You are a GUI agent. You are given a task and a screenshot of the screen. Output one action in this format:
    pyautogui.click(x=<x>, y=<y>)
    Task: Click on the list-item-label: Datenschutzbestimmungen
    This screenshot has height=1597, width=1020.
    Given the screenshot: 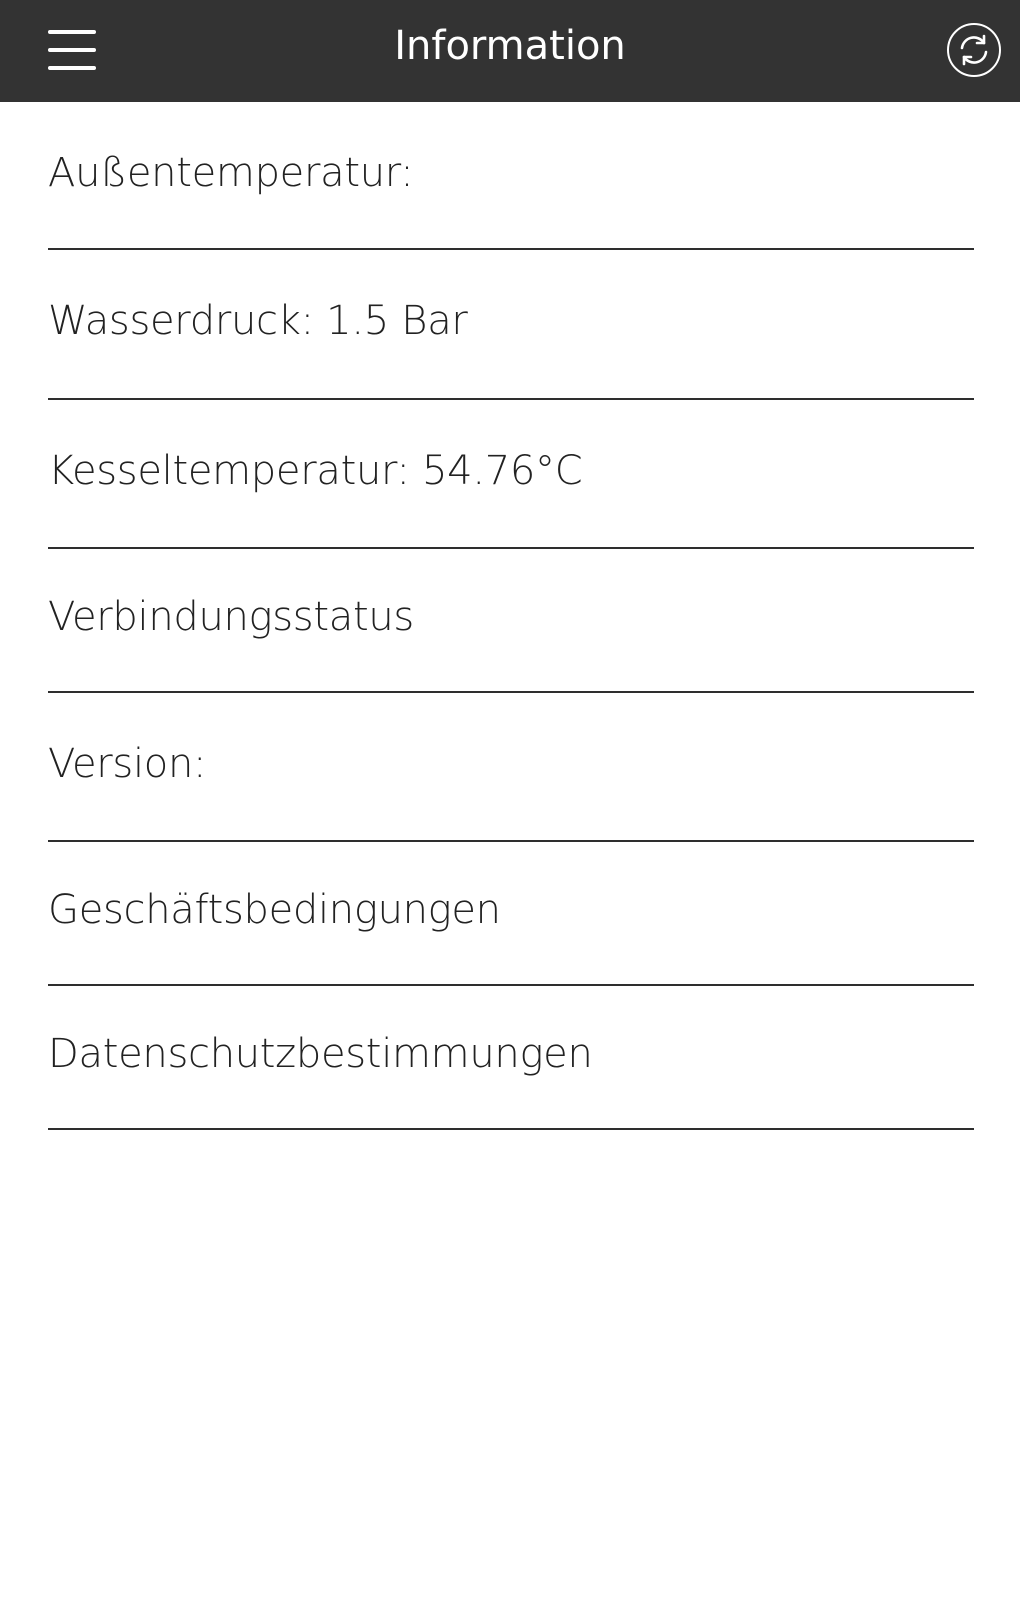 What is the action you would take?
    pyautogui.click(x=320, y=1054)
    